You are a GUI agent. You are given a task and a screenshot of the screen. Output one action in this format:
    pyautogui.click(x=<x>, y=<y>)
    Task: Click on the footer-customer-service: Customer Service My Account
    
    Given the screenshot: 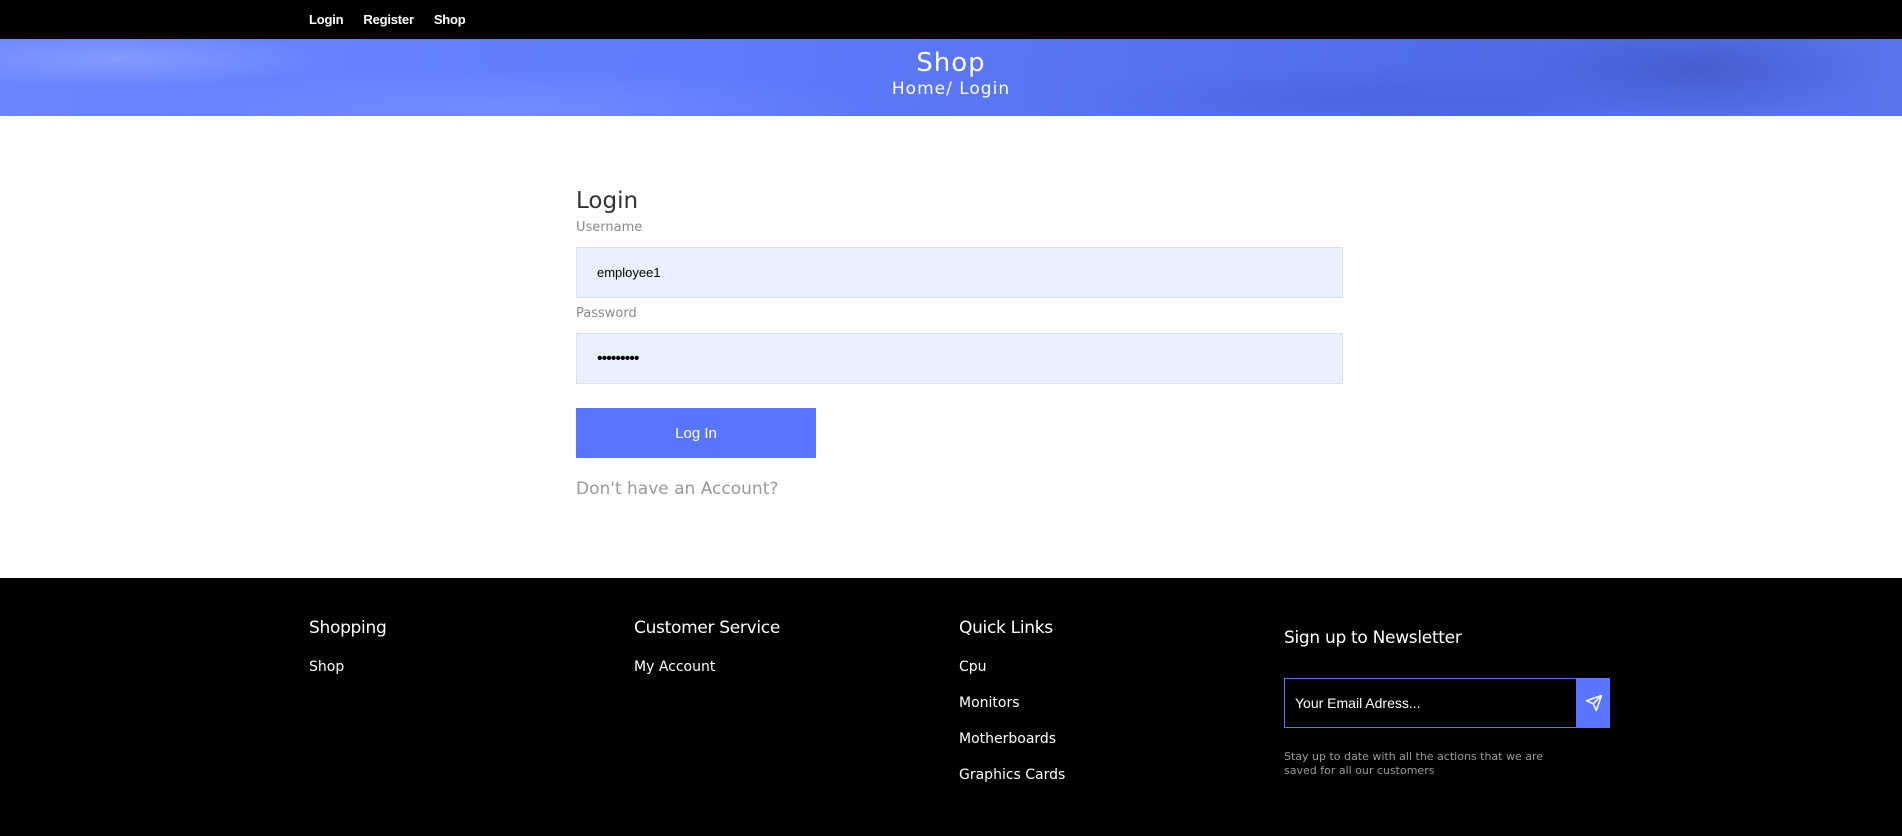 What is the action you would take?
    pyautogui.click(x=707, y=656)
    